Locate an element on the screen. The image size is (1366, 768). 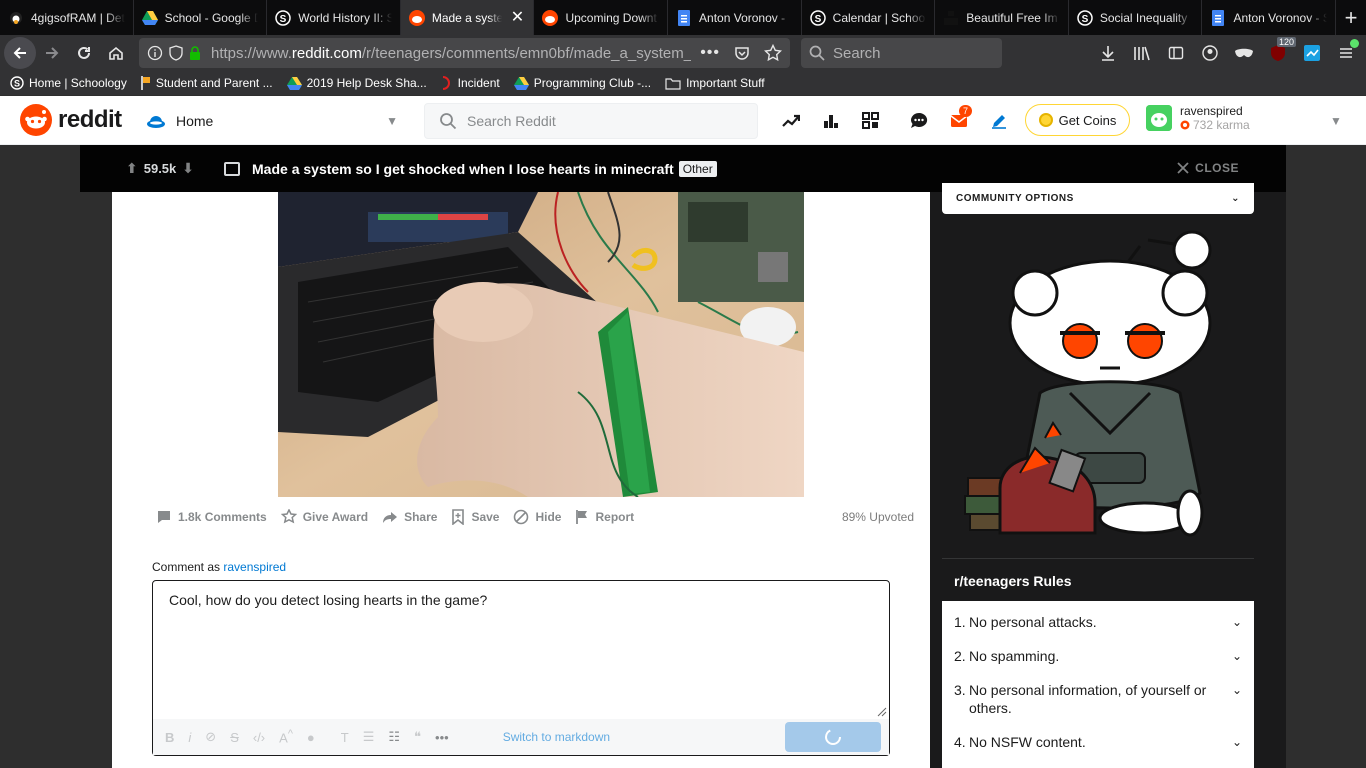
rule-item: 4. No NSFW content. ⌄ is located at coordinates (1098, 742).